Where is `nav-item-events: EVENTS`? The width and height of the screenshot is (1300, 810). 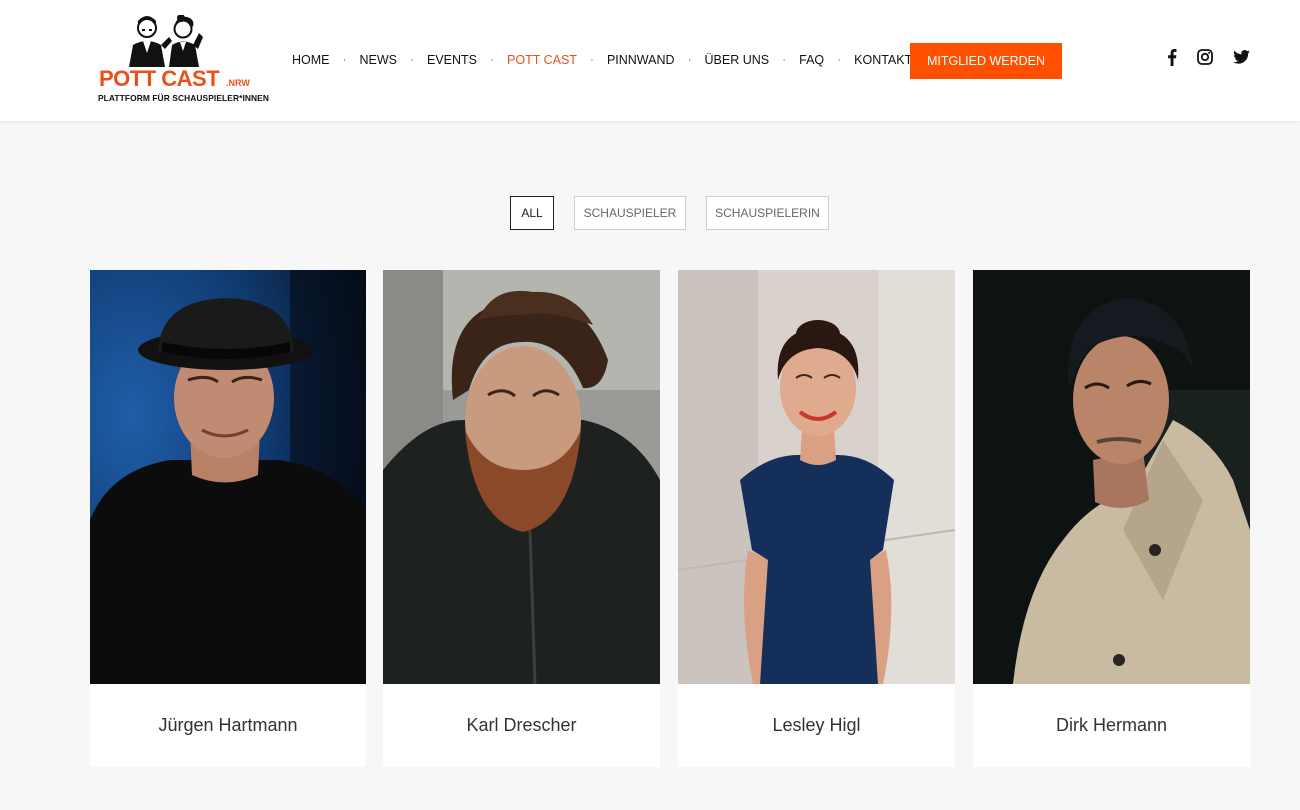
nav-item-events: EVENTS is located at coordinates (452, 60).